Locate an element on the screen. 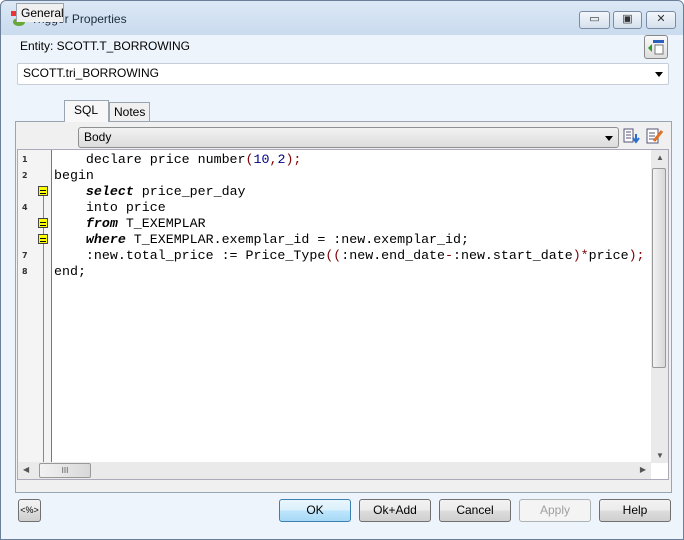 The height and width of the screenshot is (540, 684). scroll-down-icon: ▼ is located at coordinates (660, 455).